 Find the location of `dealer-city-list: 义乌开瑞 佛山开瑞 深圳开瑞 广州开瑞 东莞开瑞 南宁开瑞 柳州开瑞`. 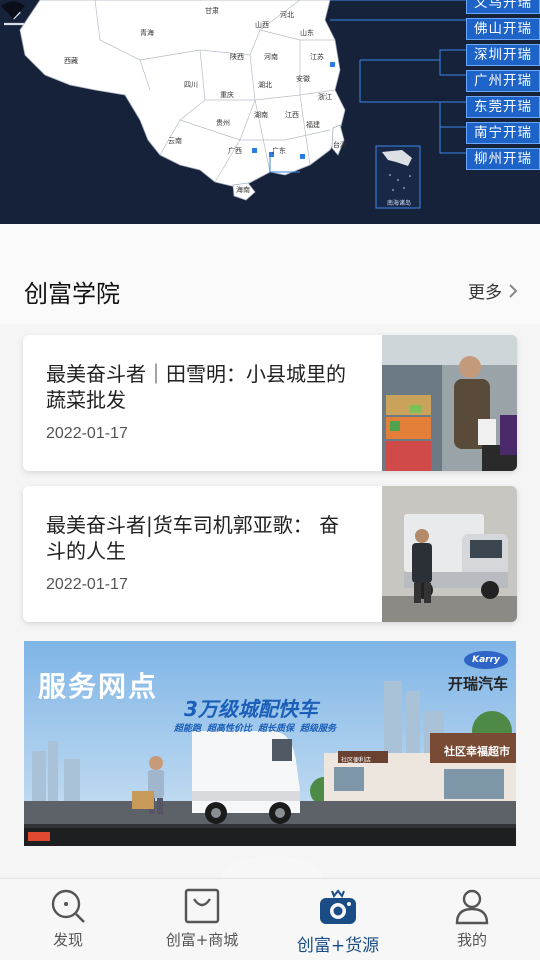

dealer-city-list: 义乌开瑞 佛山开瑞 深圳开瑞 广州开瑞 东莞开瑞 南宁开瑞 柳州开瑞 is located at coordinates (503, 87).